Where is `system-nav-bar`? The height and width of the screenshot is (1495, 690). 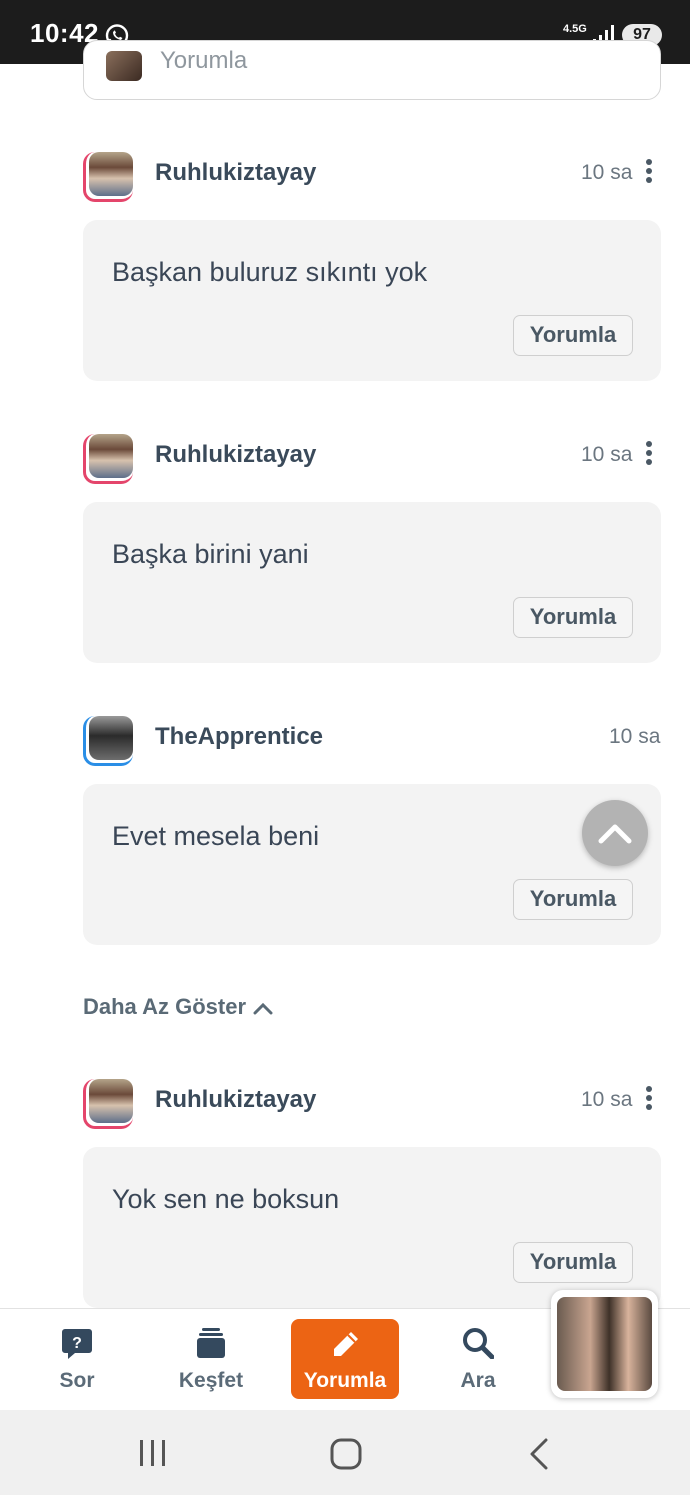 system-nav-bar is located at coordinates (345, 1452).